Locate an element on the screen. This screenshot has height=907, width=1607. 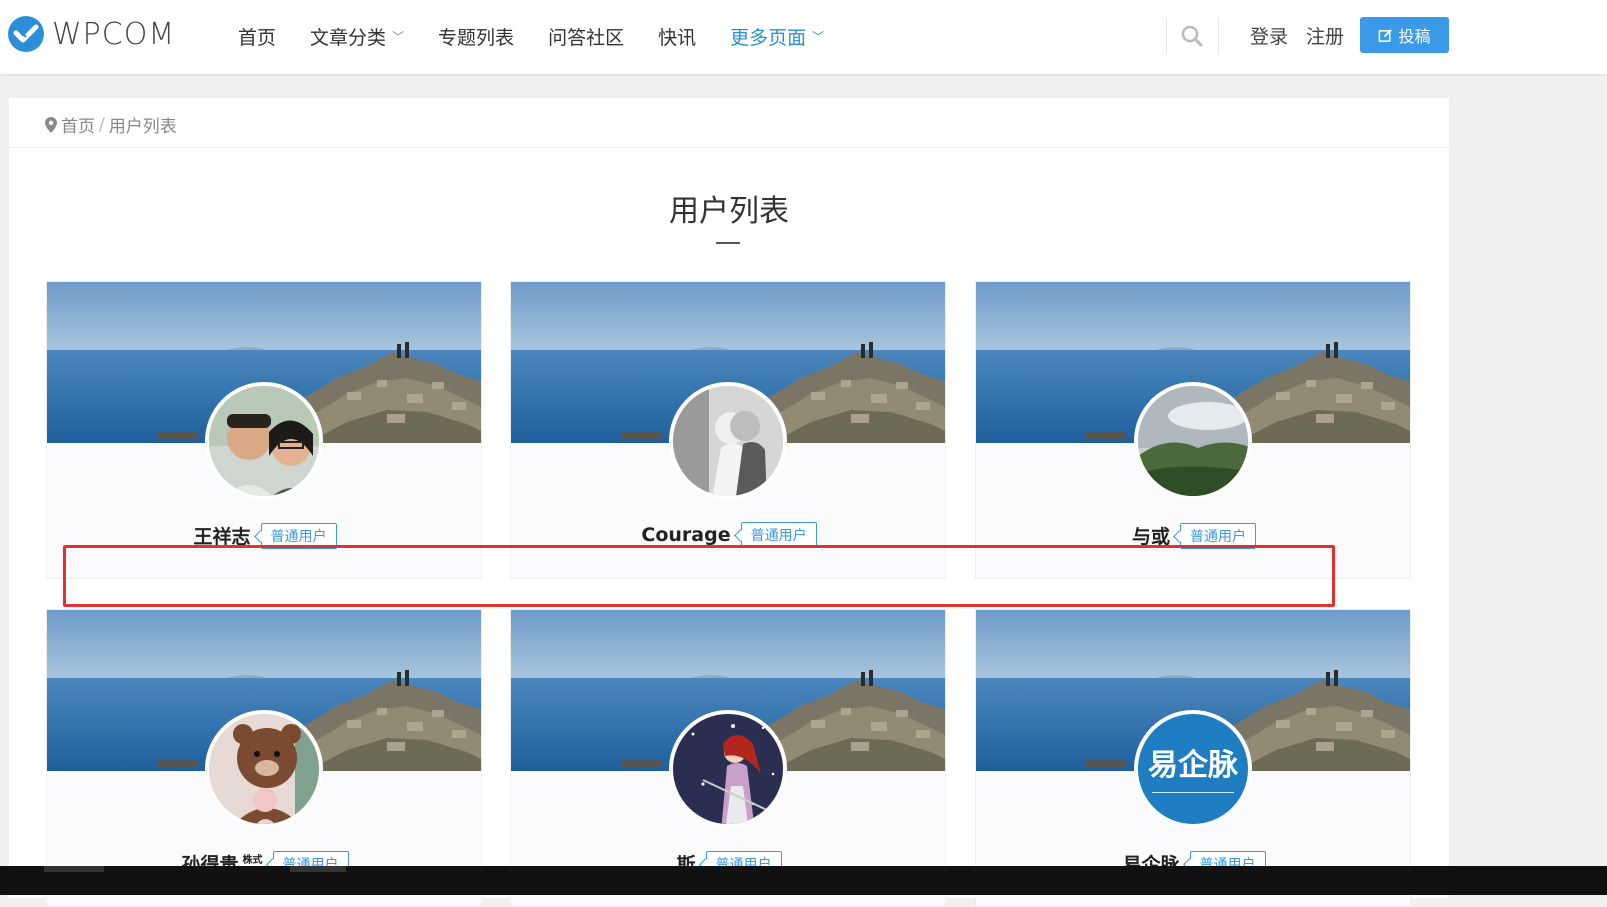
nav-label: 更多页面 is located at coordinates (768, 37).